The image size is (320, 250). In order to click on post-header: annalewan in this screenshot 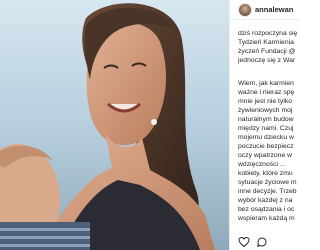, I will do `click(265, 10)`.